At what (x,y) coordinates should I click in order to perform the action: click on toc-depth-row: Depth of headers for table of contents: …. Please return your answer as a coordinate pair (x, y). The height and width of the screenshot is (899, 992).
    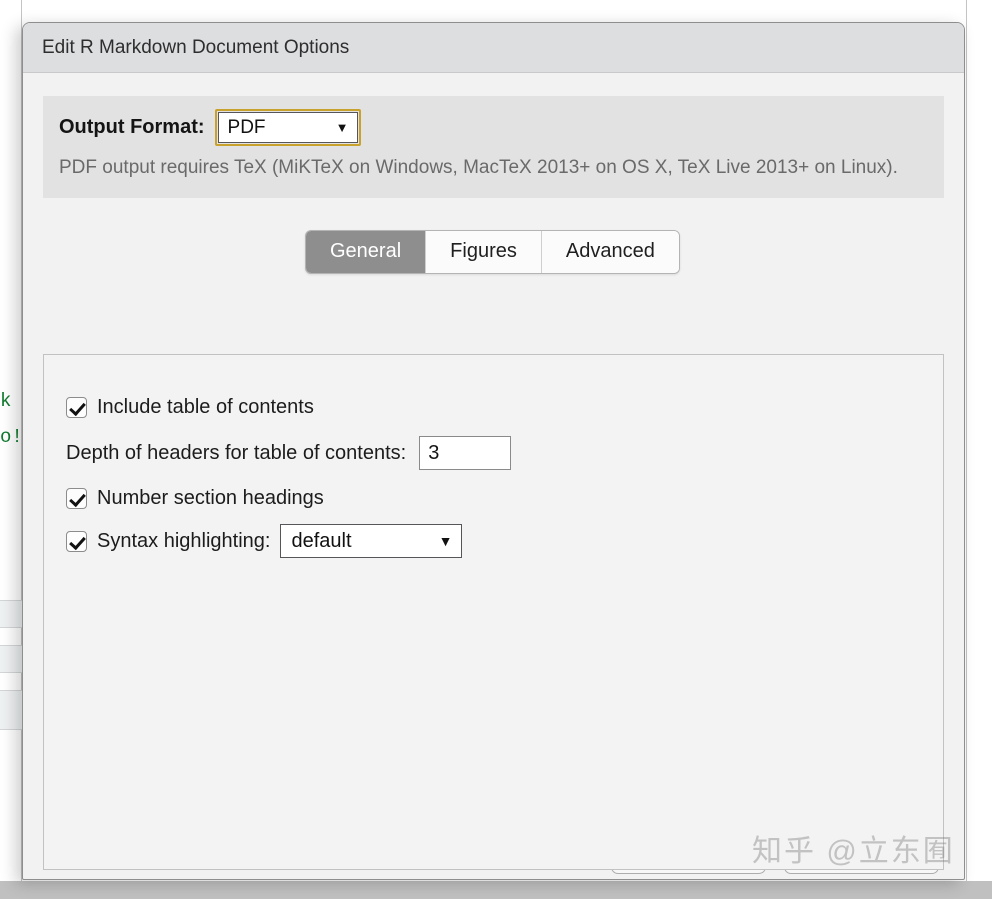
    Looking at the image, I should click on (504, 453).